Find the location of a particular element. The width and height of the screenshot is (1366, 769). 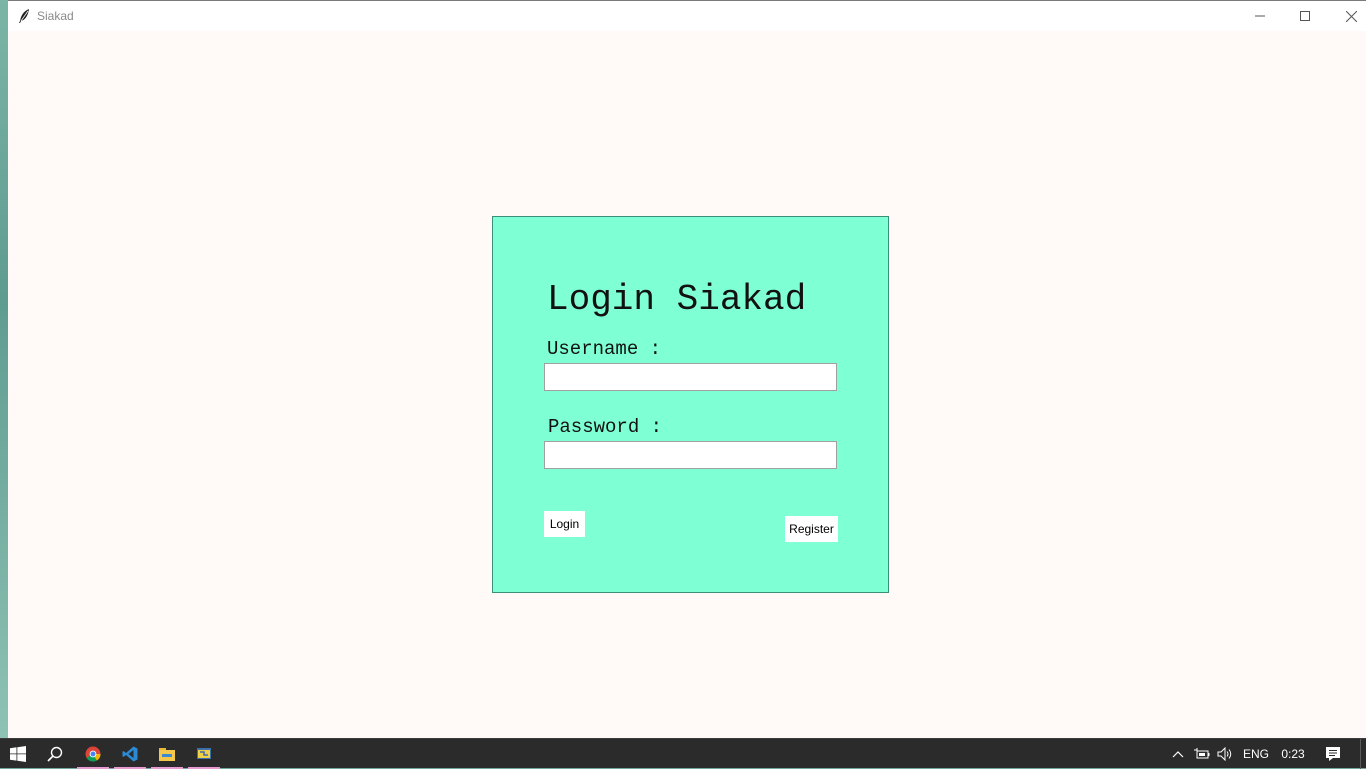

maximize-button is located at coordinates (1305, 16).